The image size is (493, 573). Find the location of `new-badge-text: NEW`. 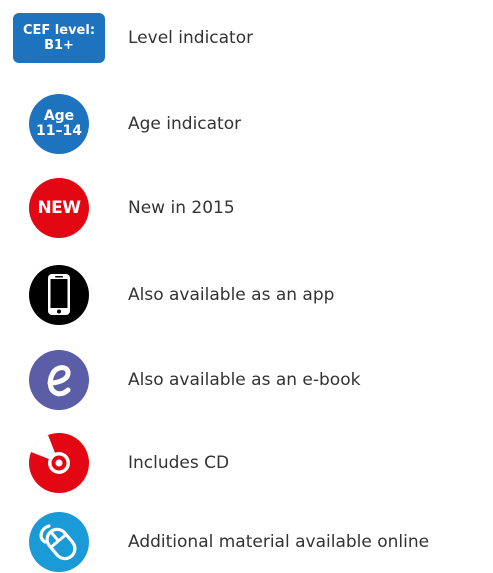

new-badge-text: NEW is located at coordinates (59, 208).